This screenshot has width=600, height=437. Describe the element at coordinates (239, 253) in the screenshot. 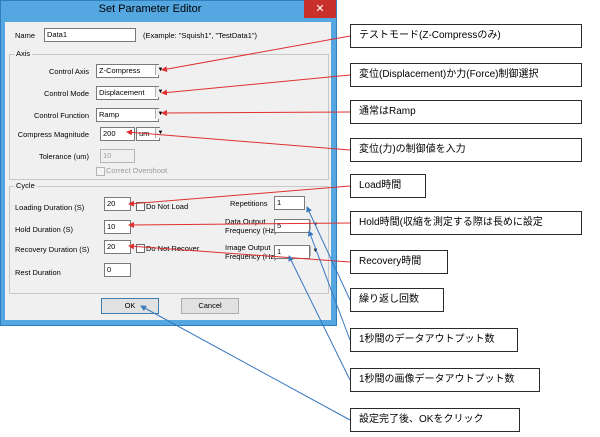

I see `arrow-recovery-duration` at that location.